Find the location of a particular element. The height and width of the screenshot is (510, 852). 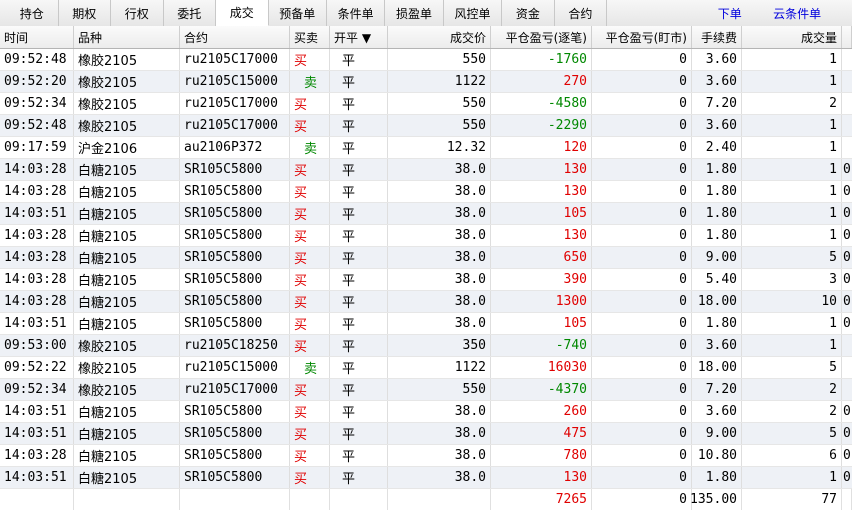

cloud-conditional-order-link: 云条件单 is located at coordinates (812, 13).